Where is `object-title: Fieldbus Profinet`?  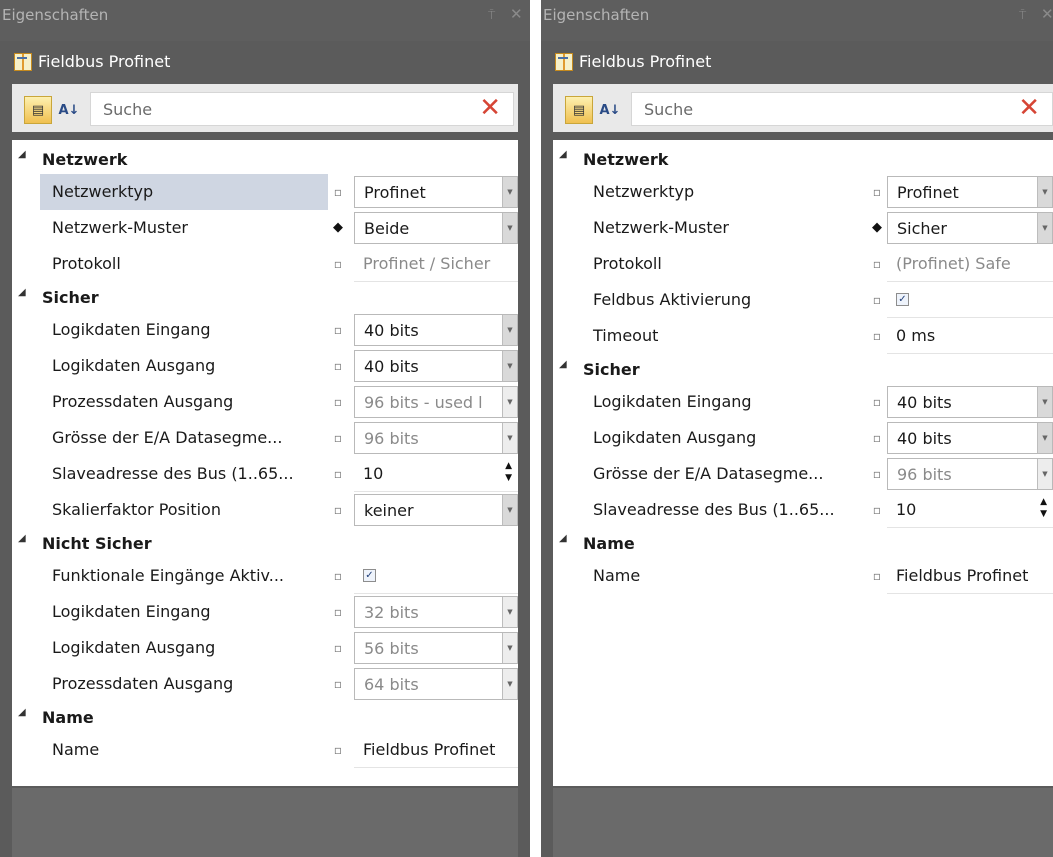
object-title: Fieldbus Profinet is located at coordinates (104, 61).